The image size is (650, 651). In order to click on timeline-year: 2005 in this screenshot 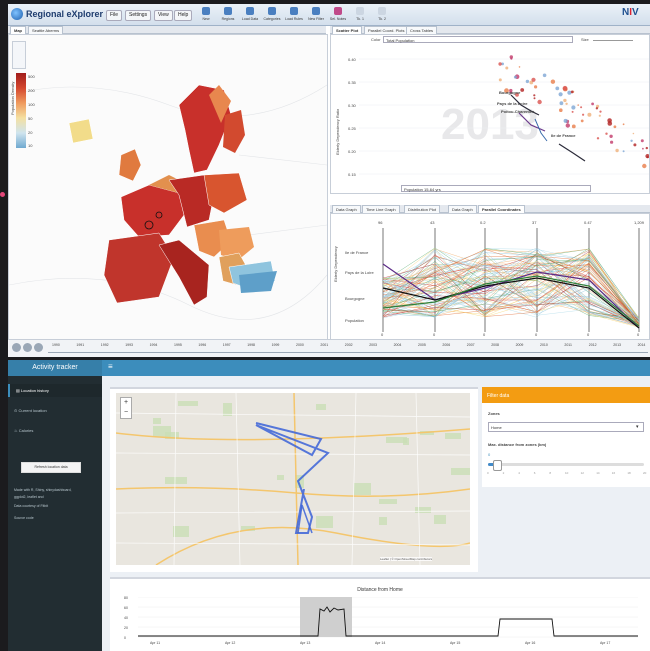, I will do `click(422, 345)`.